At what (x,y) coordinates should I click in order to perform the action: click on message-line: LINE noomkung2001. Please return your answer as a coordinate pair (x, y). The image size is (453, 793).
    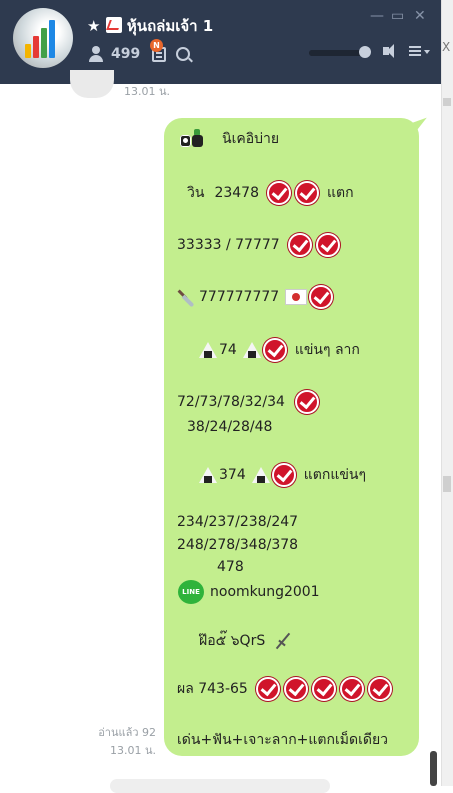
    Looking at the image, I should click on (249, 592).